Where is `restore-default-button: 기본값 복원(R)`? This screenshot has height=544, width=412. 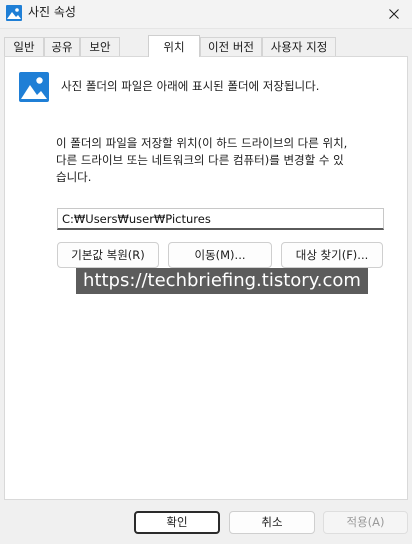 restore-default-button: 기본값 복원(R) is located at coordinates (108, 255).